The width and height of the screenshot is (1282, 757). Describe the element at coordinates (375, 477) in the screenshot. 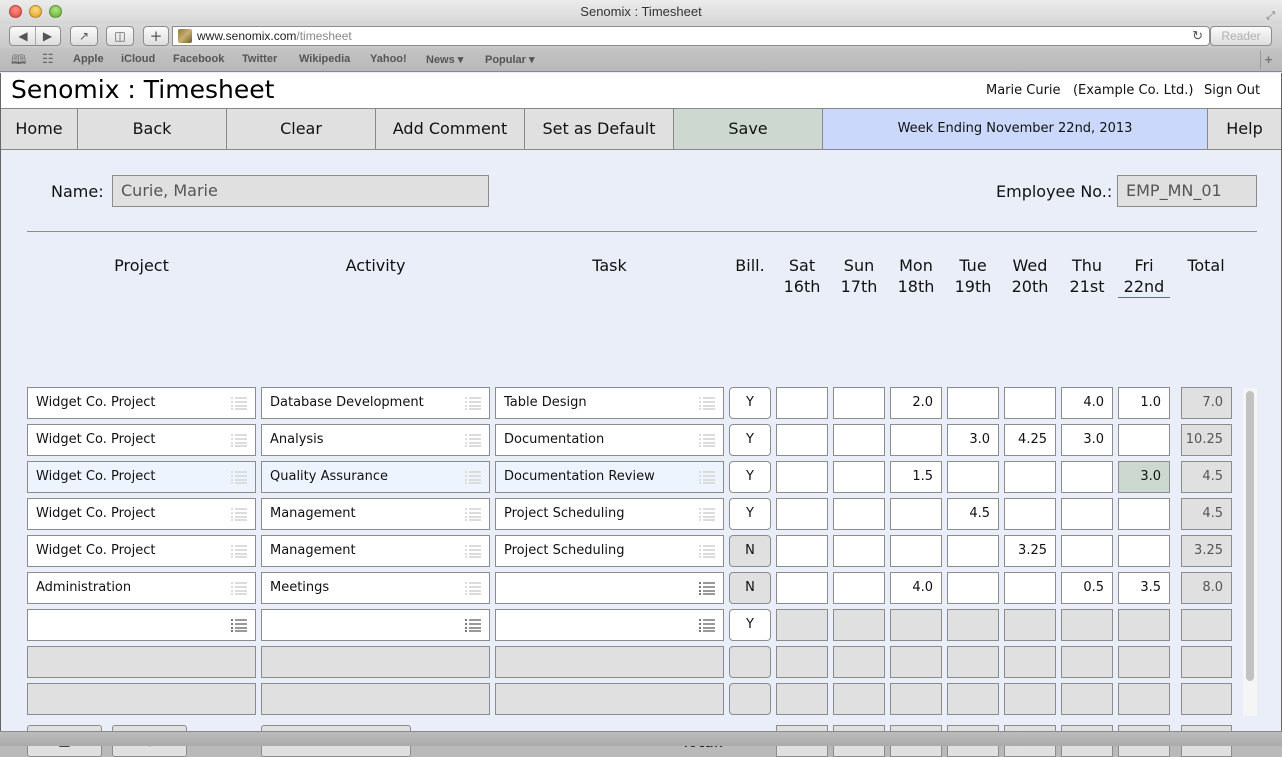

I see `activity-field: Quality Assurance` at that location.